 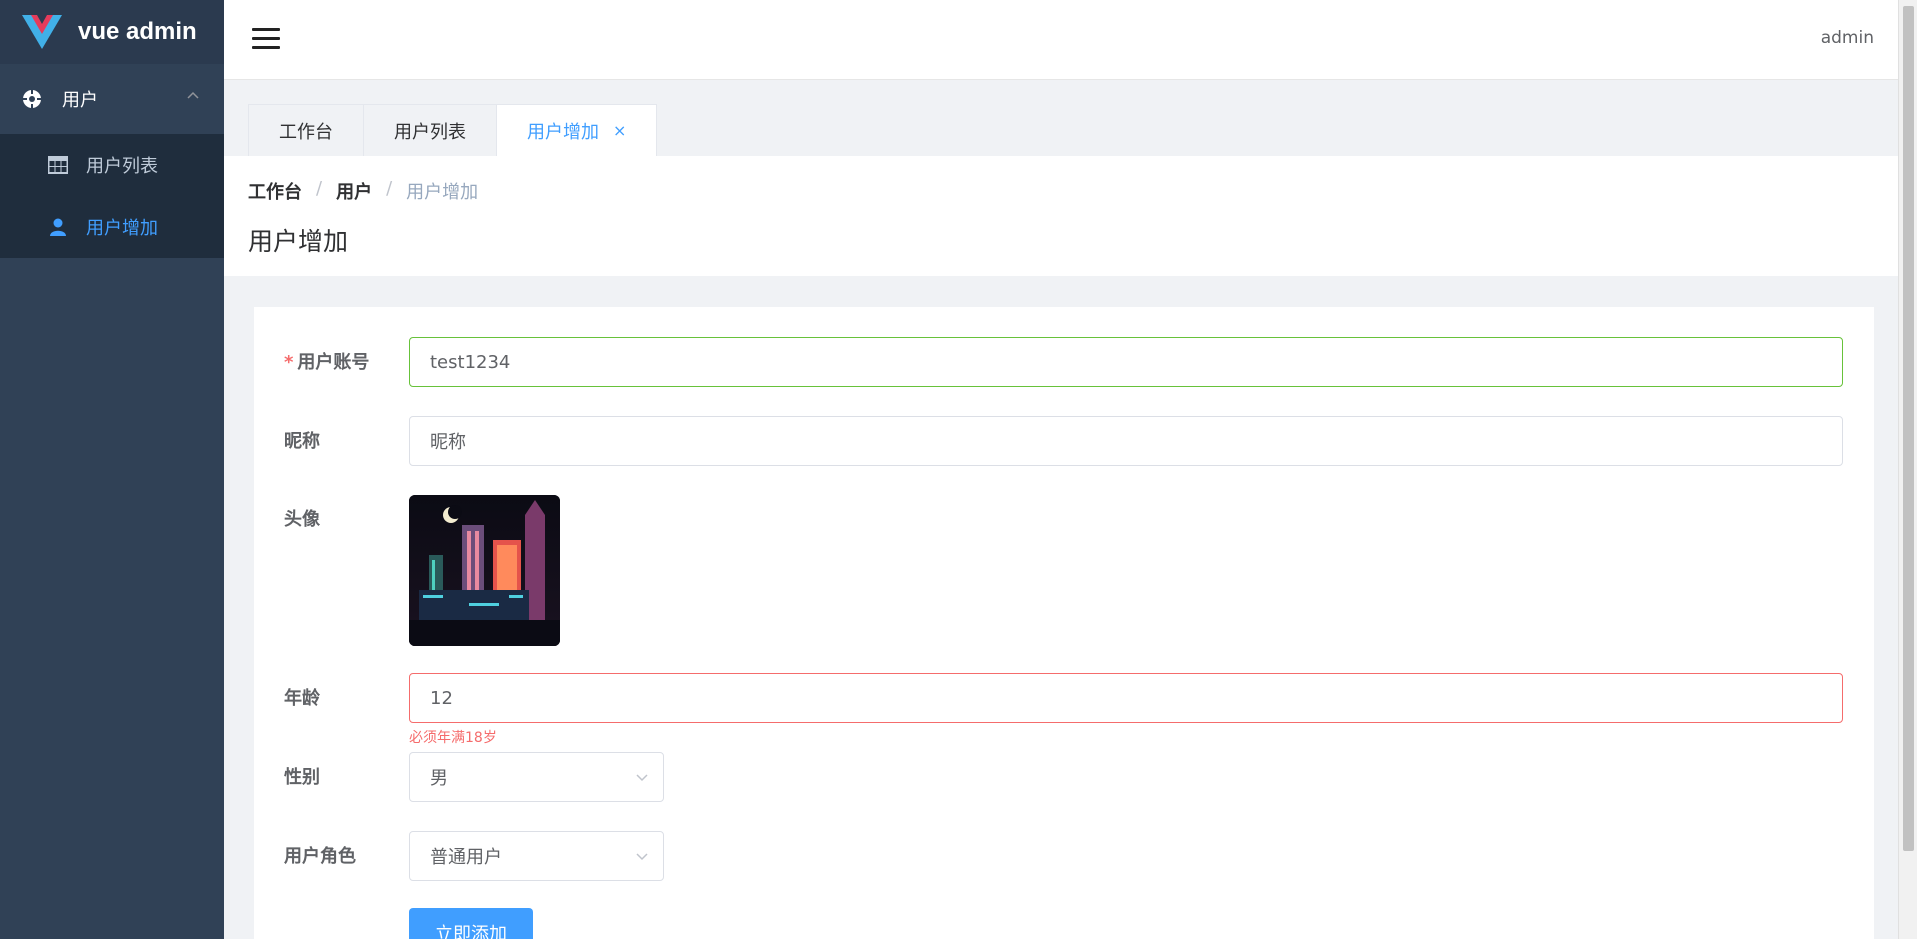 What do you see at coordinates (193, 95) in the screenshot?
I see `chevron-up-icon` at bounding box center [193, 95].